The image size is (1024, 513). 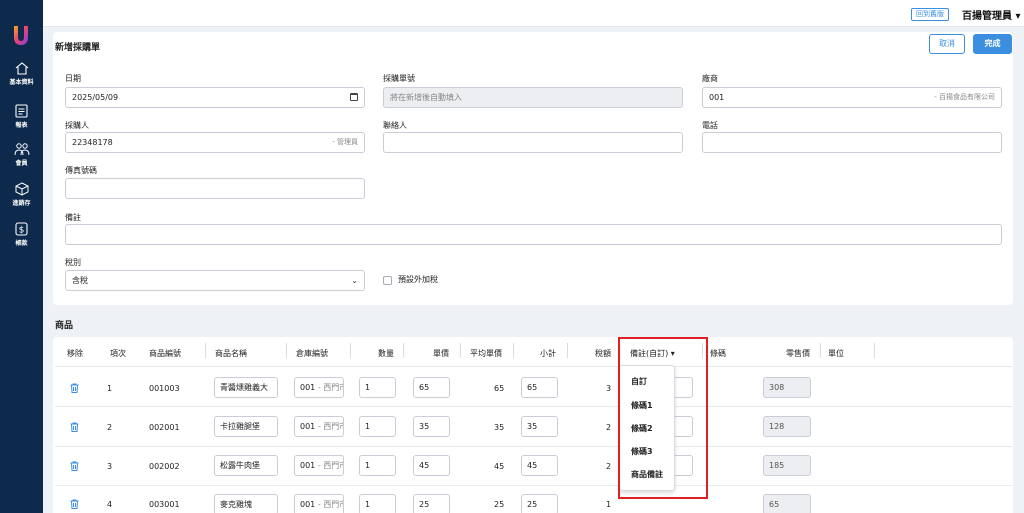 I want to click on back-to-old-version-button: 回到舊版, so click(x=930, y=14).